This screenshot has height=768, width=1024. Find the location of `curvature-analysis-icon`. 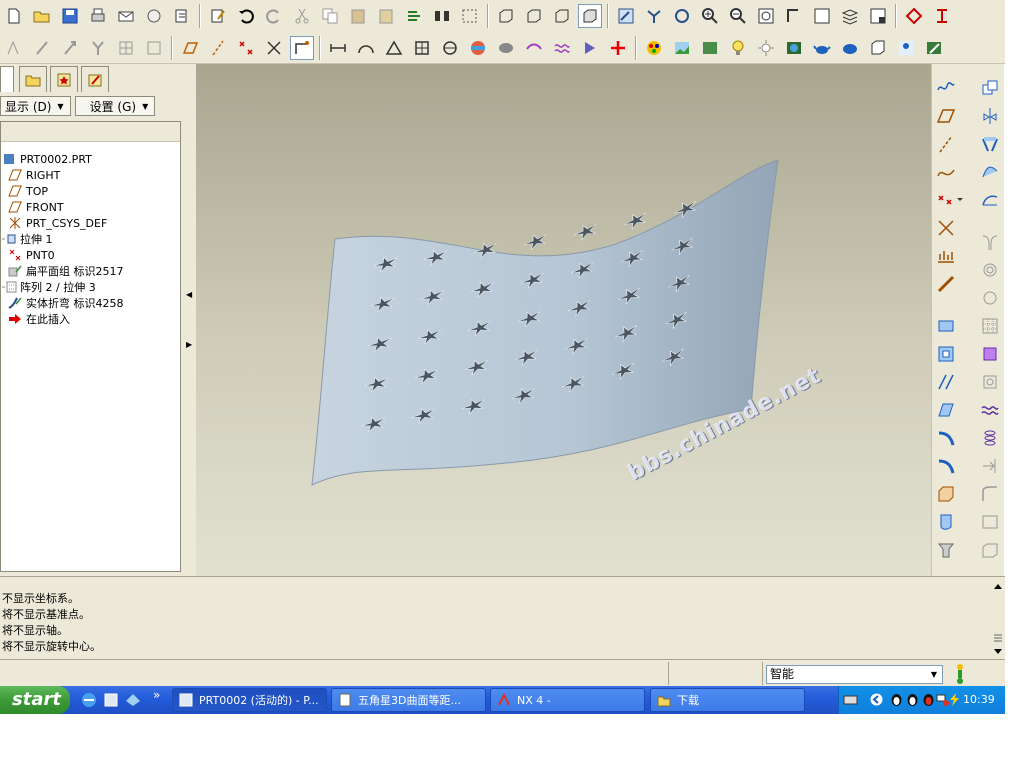

curvature-analysis-icon is located at coordinates (478, 48).